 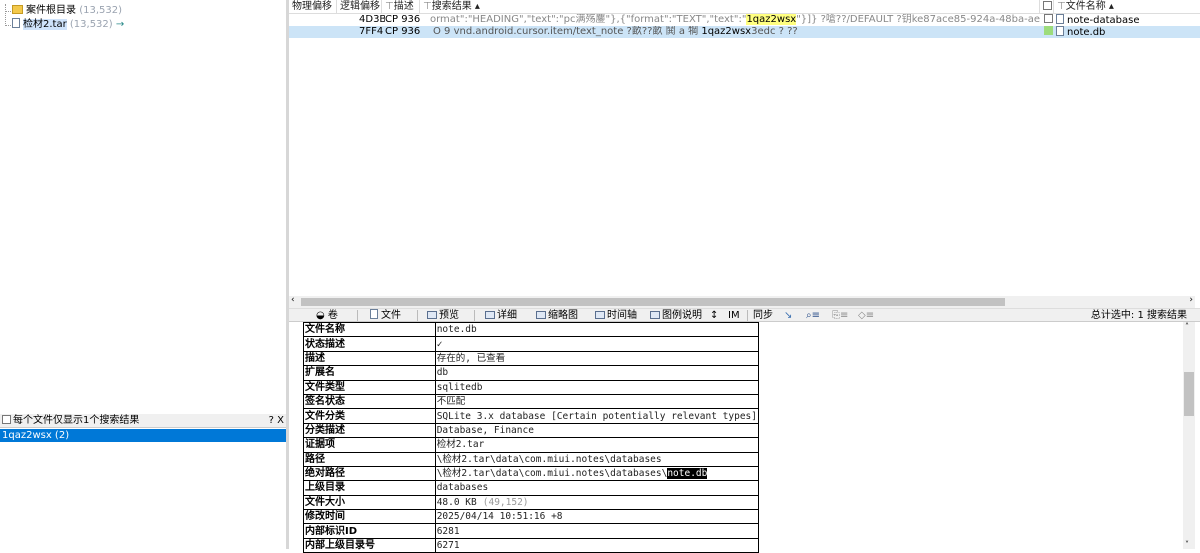 I want to click on close-button: X, so click(x=280, y=420).